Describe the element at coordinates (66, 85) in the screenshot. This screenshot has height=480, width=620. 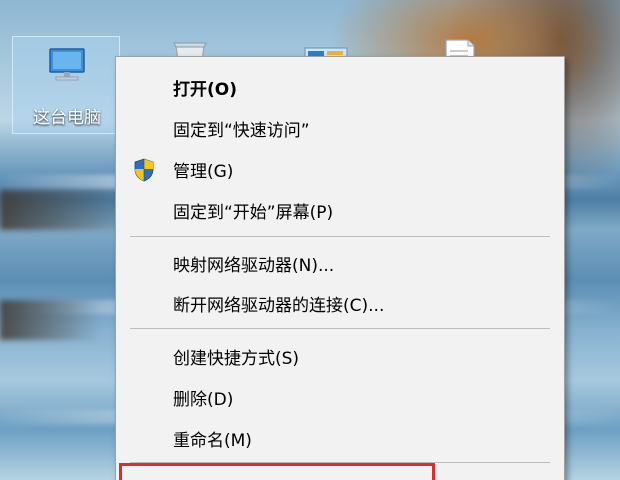
I see `desktop-icon-this-pc: 这台电脑` at that location.